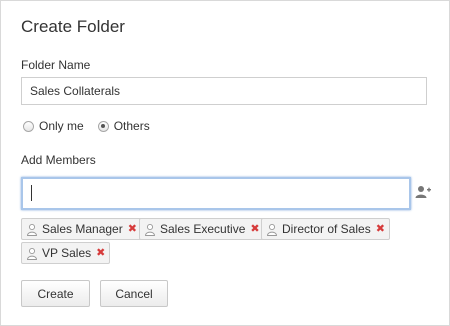 The width and height of the screenshot is (450, 326). What do you see at coordinates (224, 91) in the screenshot?
I see `folder-name-input: Sales Collaterals` at bounding box center [224, 91].